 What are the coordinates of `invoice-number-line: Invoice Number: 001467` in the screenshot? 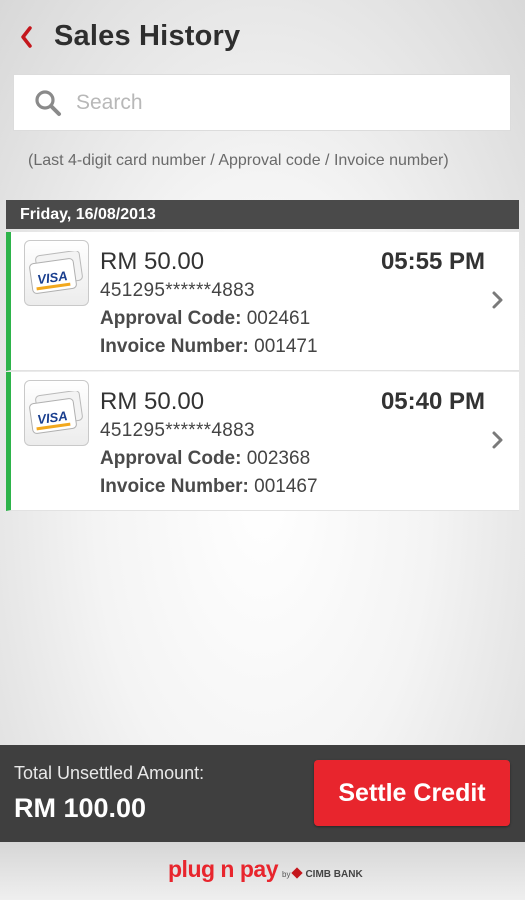 It's located at (209, 487).